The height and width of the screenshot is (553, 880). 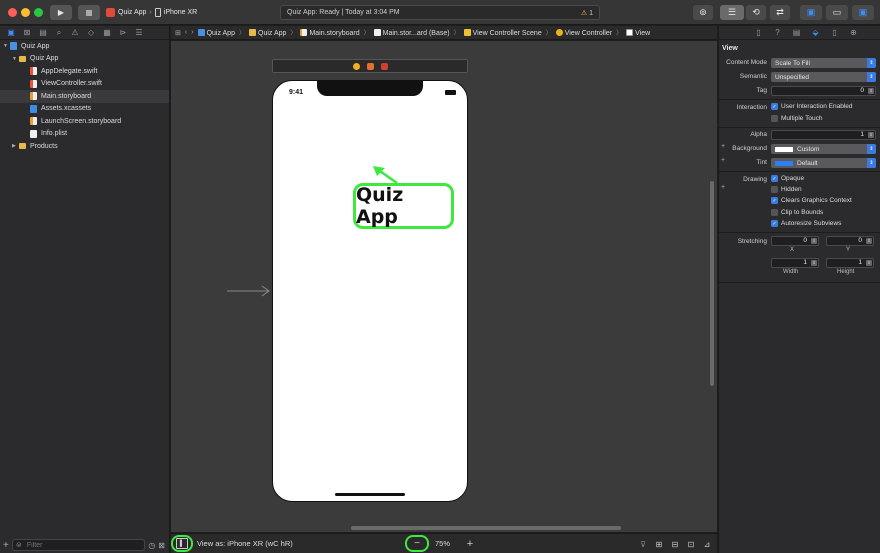 I want to click on scene-dock, so click(x=370, y=66).